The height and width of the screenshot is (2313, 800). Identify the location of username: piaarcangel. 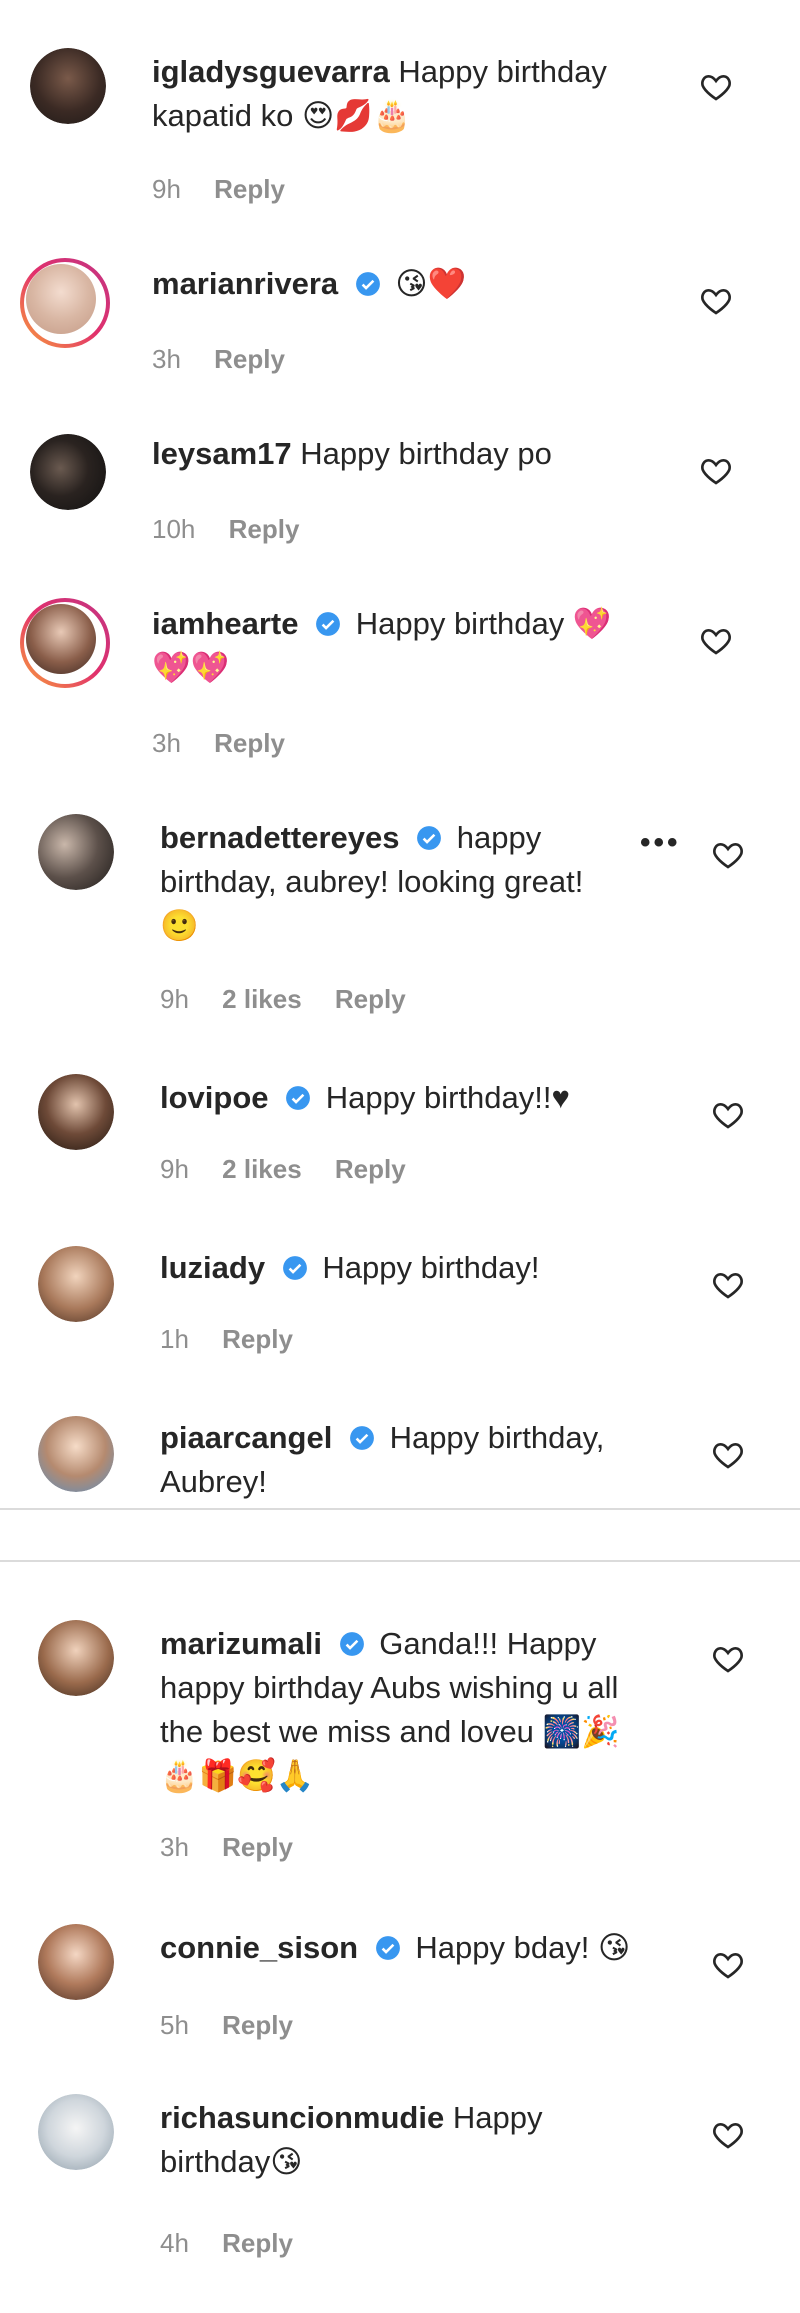
(246, 1437).